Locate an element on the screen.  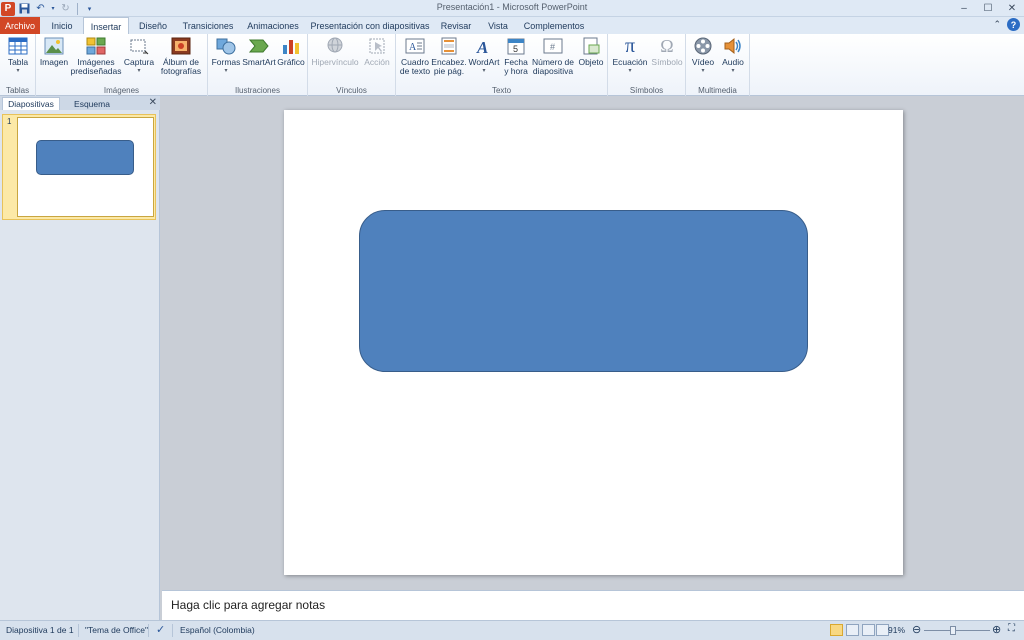
tab-presentacion: Presentación con diapositivas is located at coordinates (370, 25).